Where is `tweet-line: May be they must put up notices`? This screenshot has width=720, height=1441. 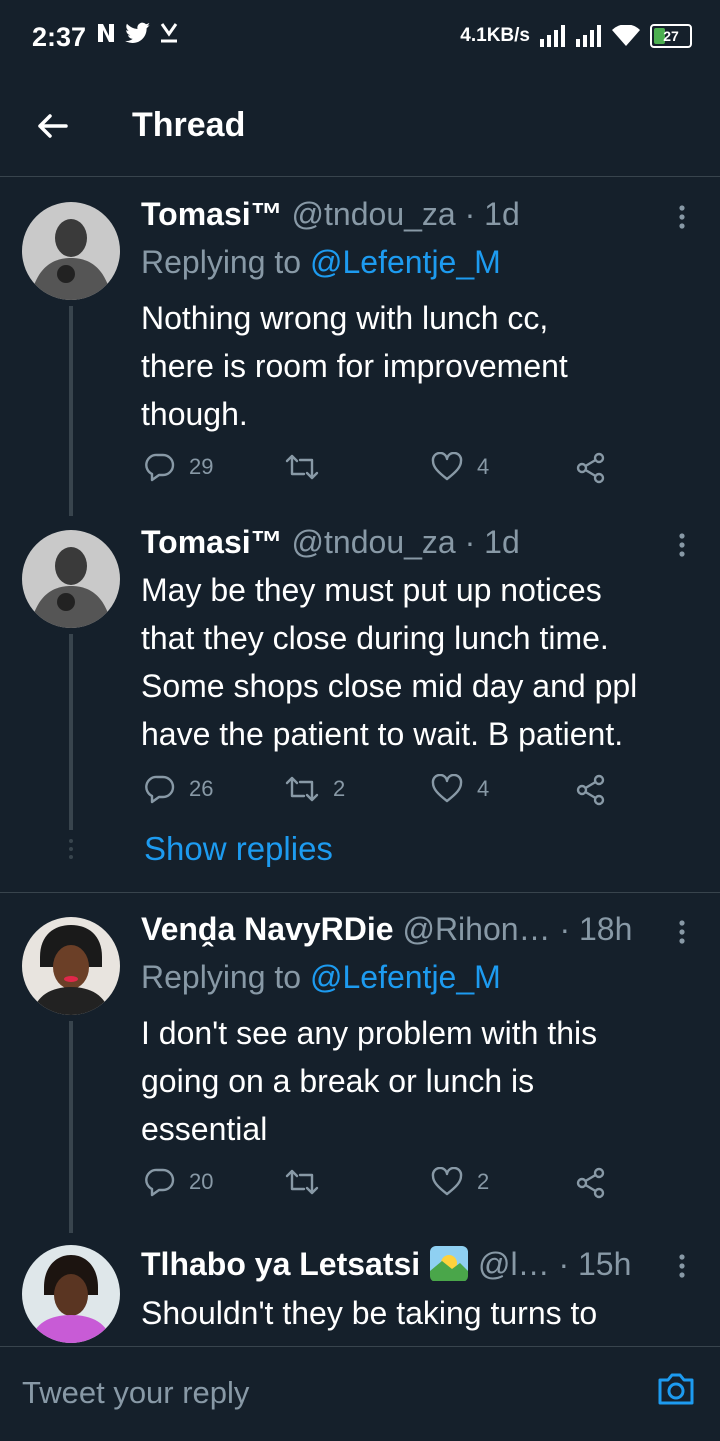
tweet-line: May be they must put up notices is located at coordinates (371, 590).